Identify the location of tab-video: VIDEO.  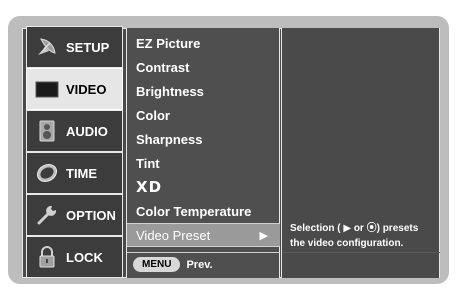
(74, 89).